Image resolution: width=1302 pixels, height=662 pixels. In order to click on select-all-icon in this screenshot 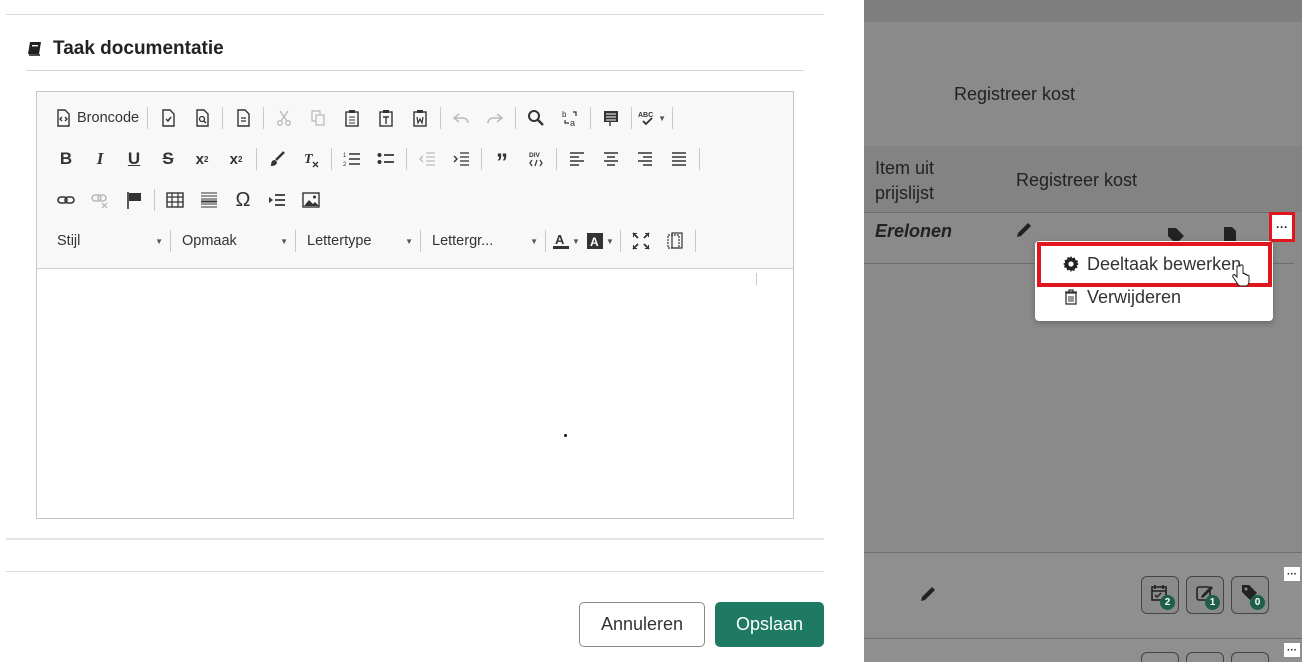, I will do `click(611, 118)`.